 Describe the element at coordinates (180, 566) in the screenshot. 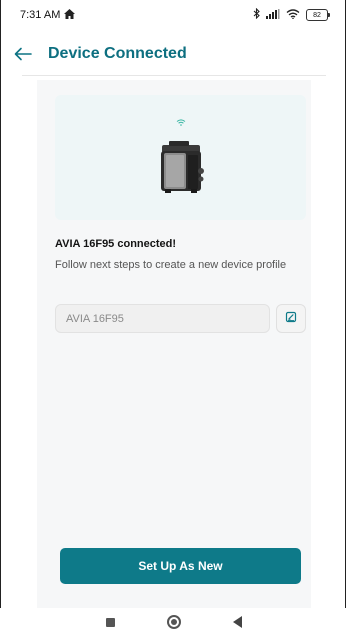

I see `setup-as-new-button: Set Up As New` at that location.